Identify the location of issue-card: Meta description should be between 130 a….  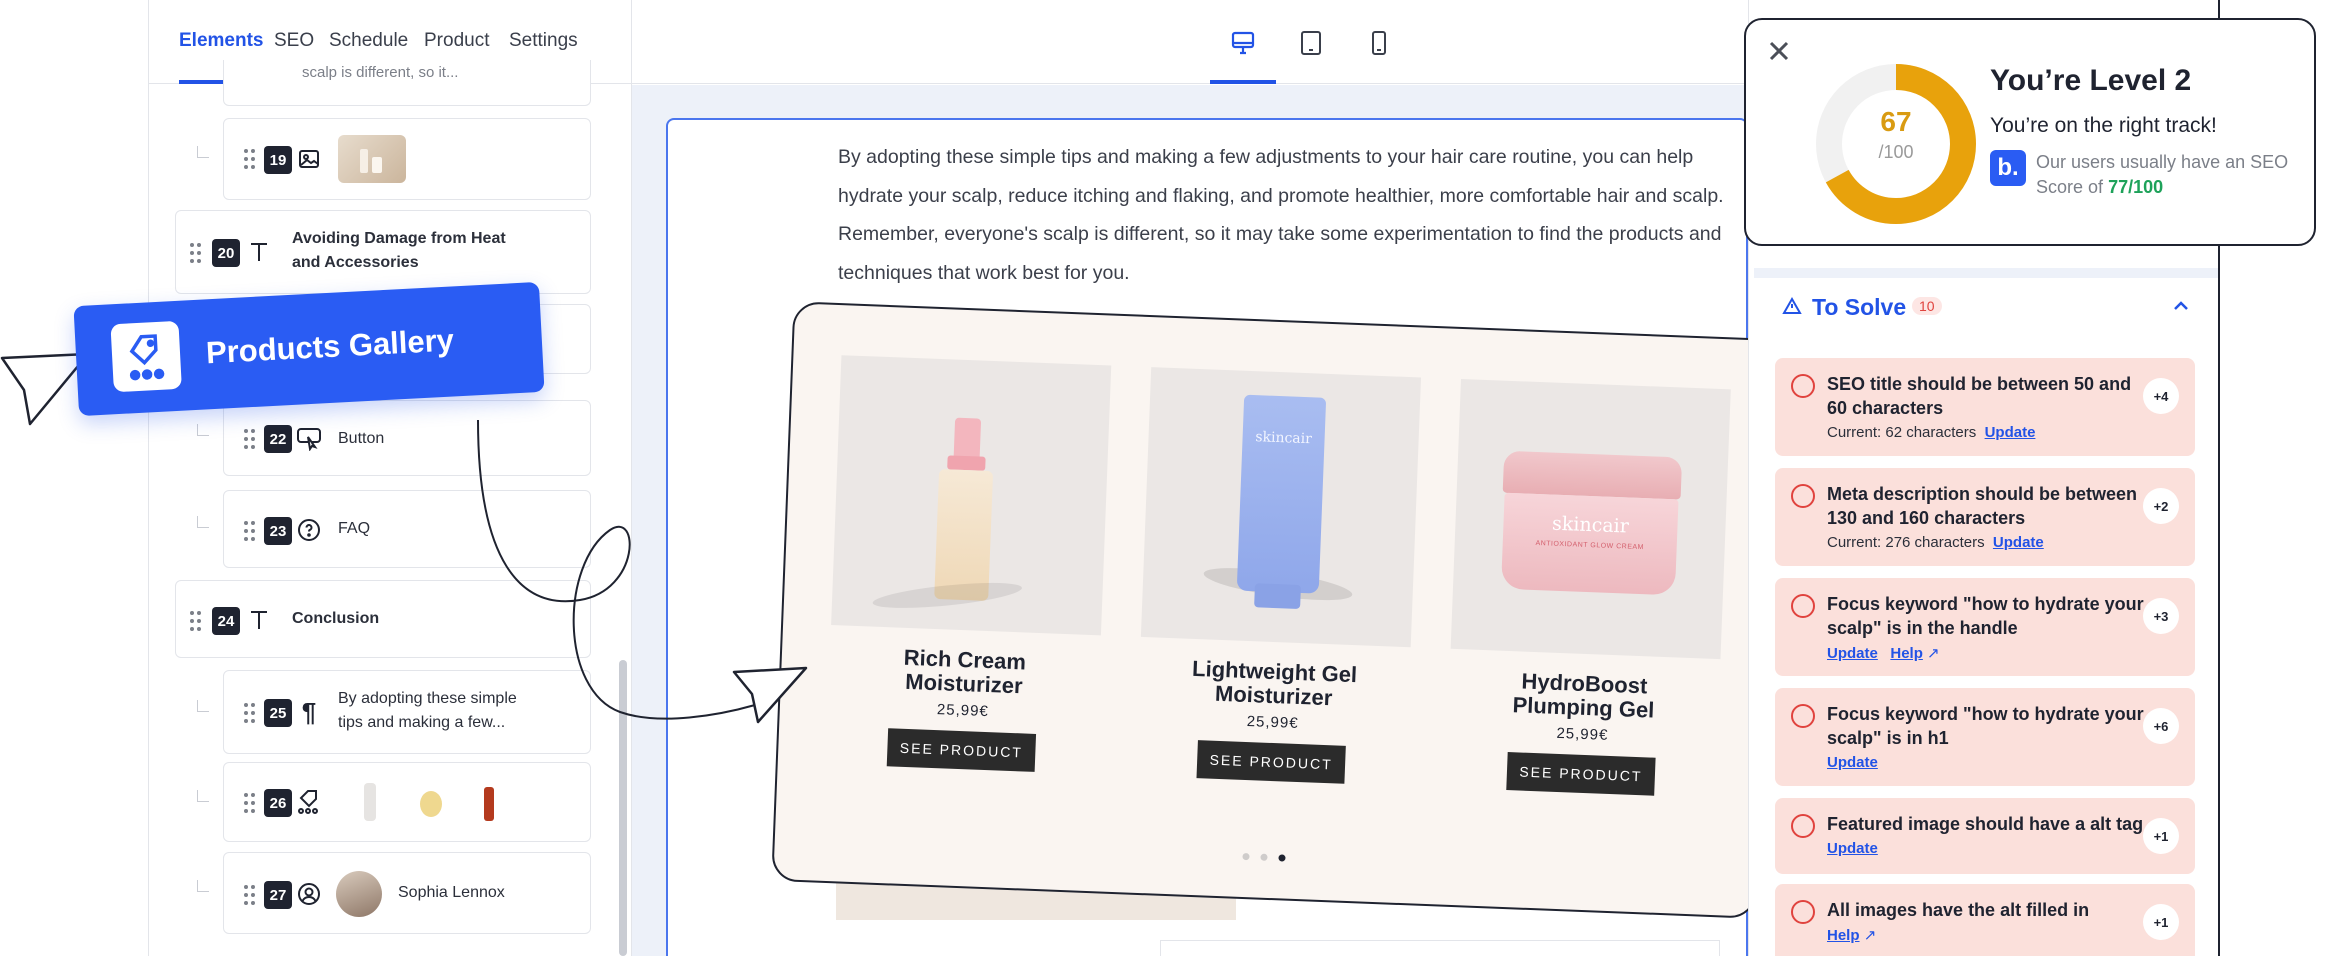
(1985, 517).